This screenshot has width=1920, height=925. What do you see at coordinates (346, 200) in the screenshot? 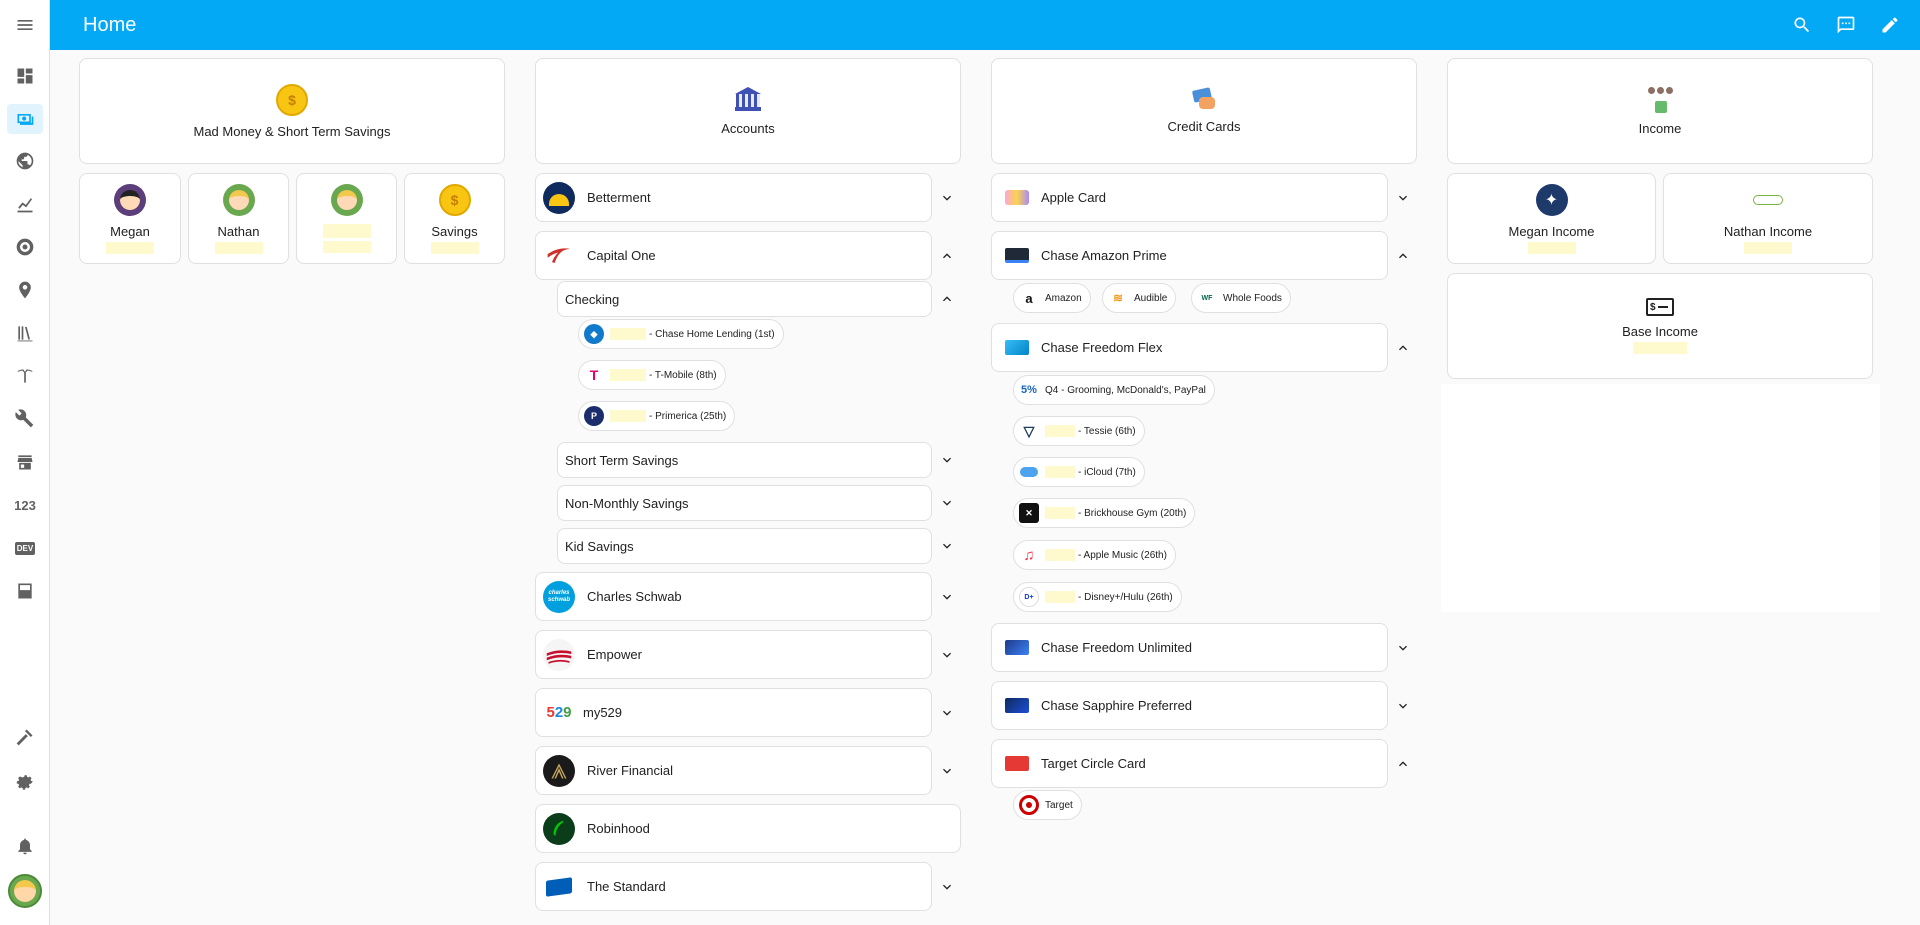
I see `child-avatar-icon` at bounding box center [346, 200].